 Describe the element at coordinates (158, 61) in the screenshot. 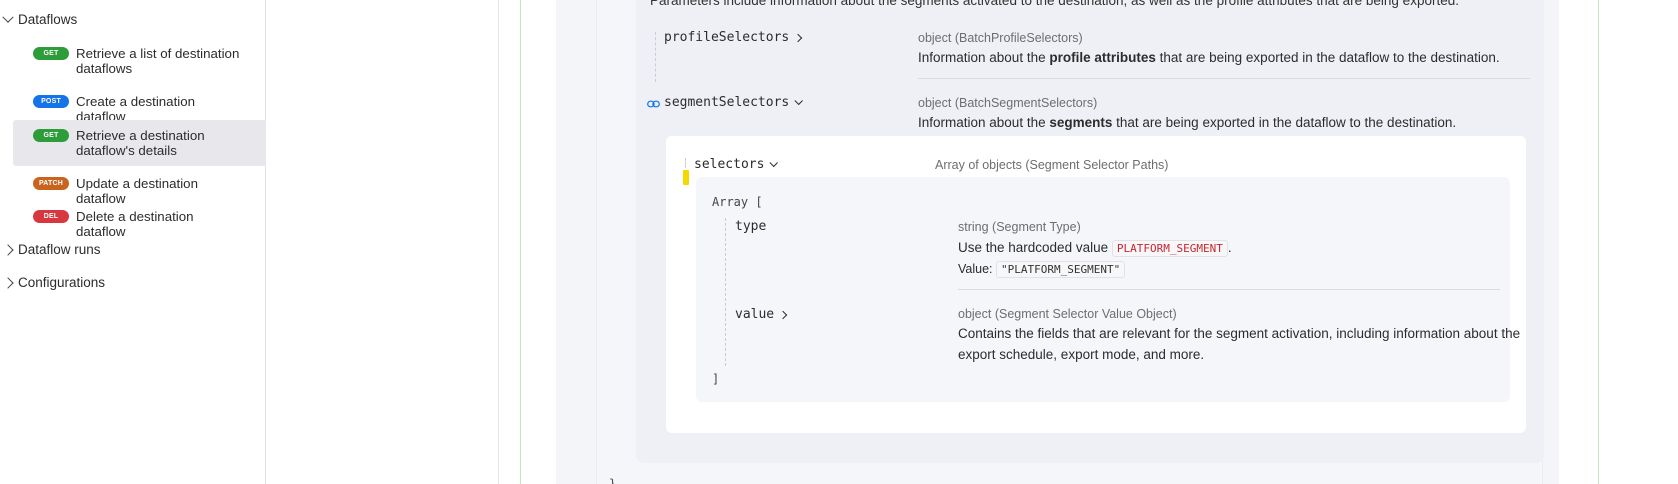

I see `sidebar-item-label: Retrieve a list of destination dataflows` at that location.